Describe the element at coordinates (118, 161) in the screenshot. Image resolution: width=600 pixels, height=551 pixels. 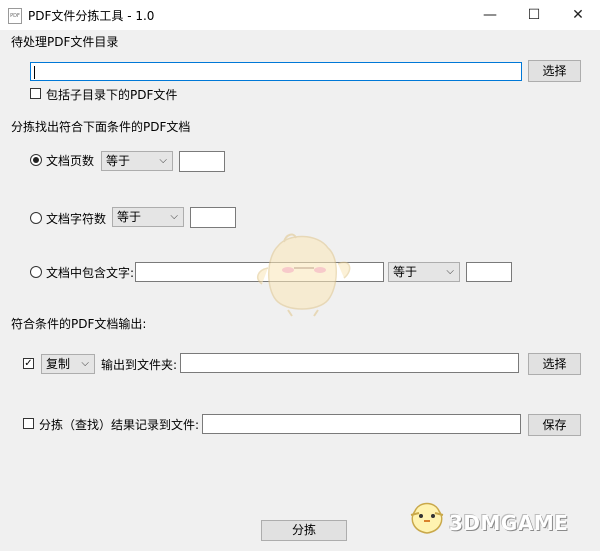
I see `page-count-operator-value: 等于` at that location.